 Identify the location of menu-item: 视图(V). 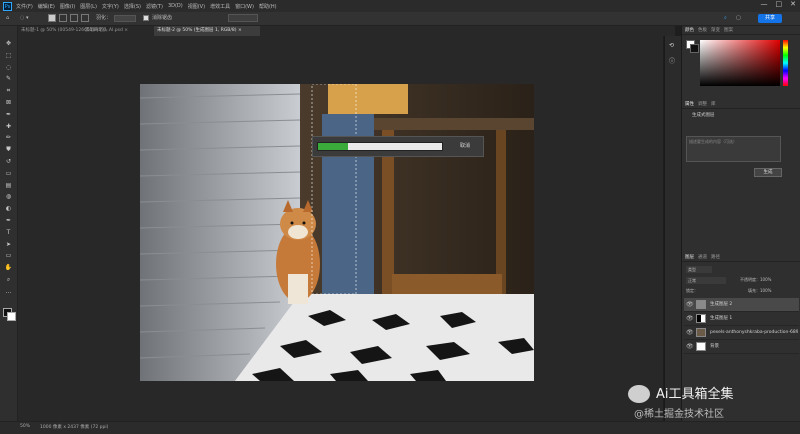
(196, 6).